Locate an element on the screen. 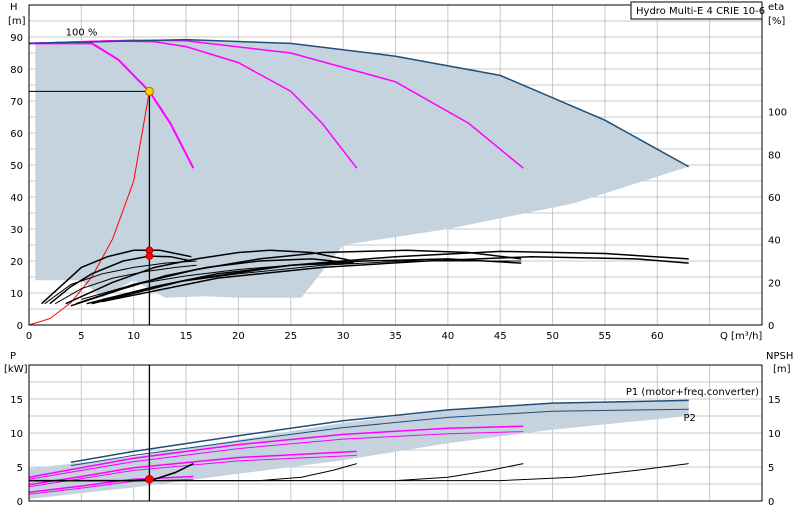 This screenshot has height=525, width=800. head-x-tick-label: 35 is located at coordinates (395, 336).